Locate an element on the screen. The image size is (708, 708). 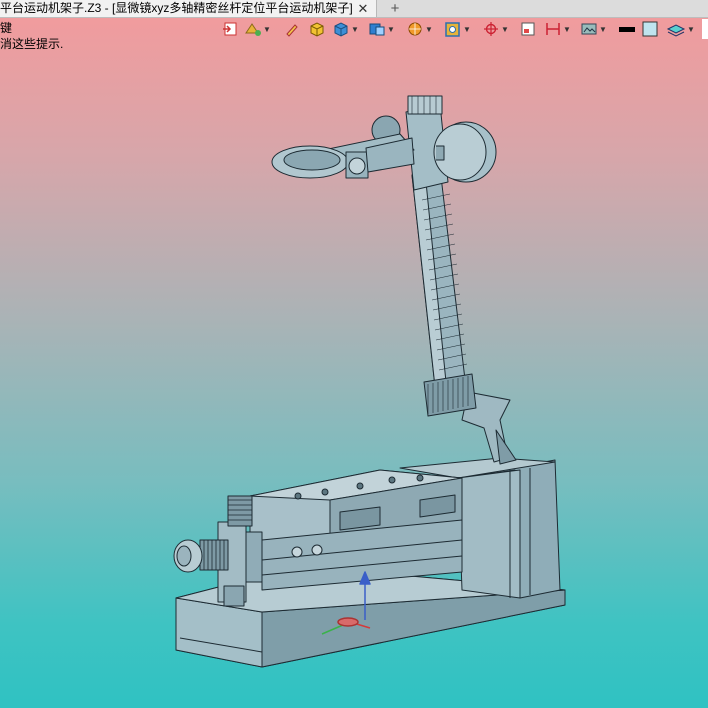
layer-button: ▼ is located at coordinates (680, 29).